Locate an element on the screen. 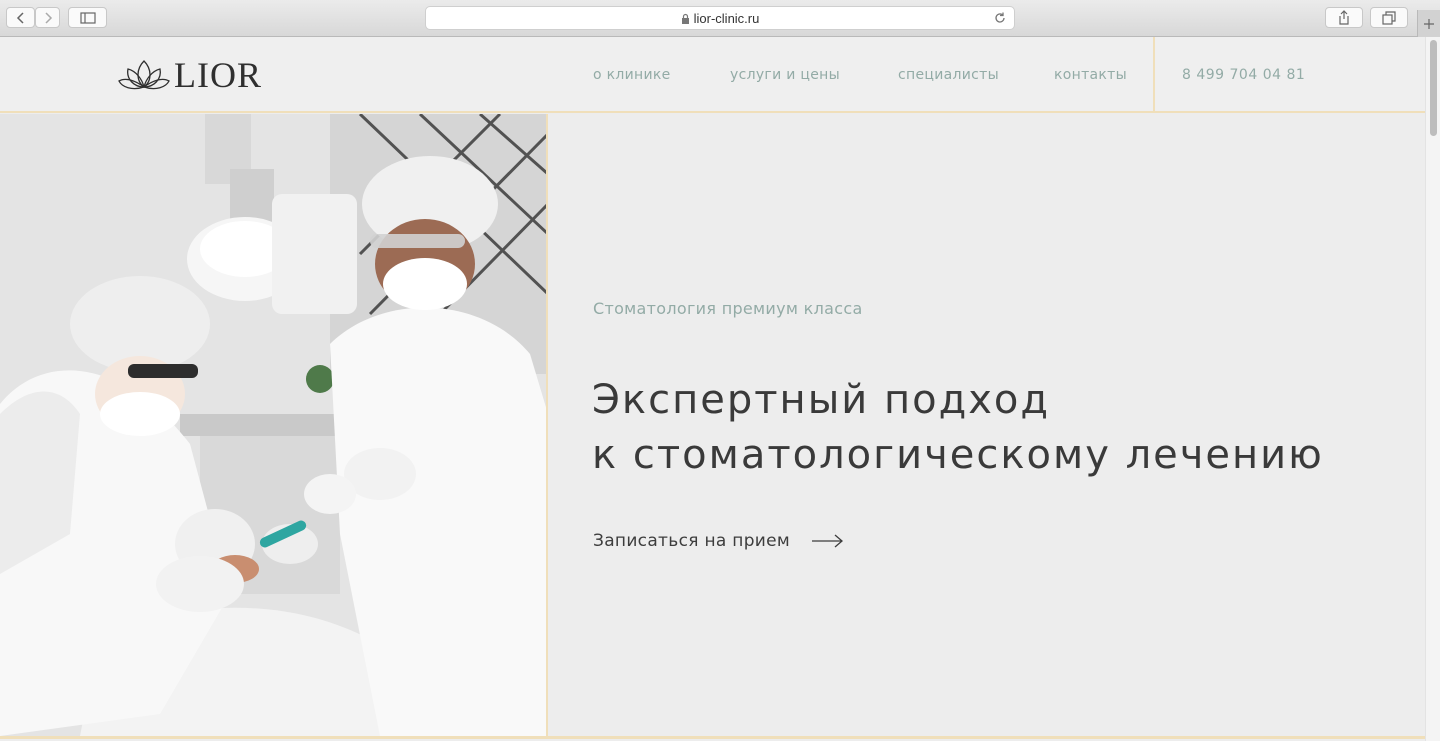  book-appointment-button: Записаться на прием is located at coordinates (718, 541).